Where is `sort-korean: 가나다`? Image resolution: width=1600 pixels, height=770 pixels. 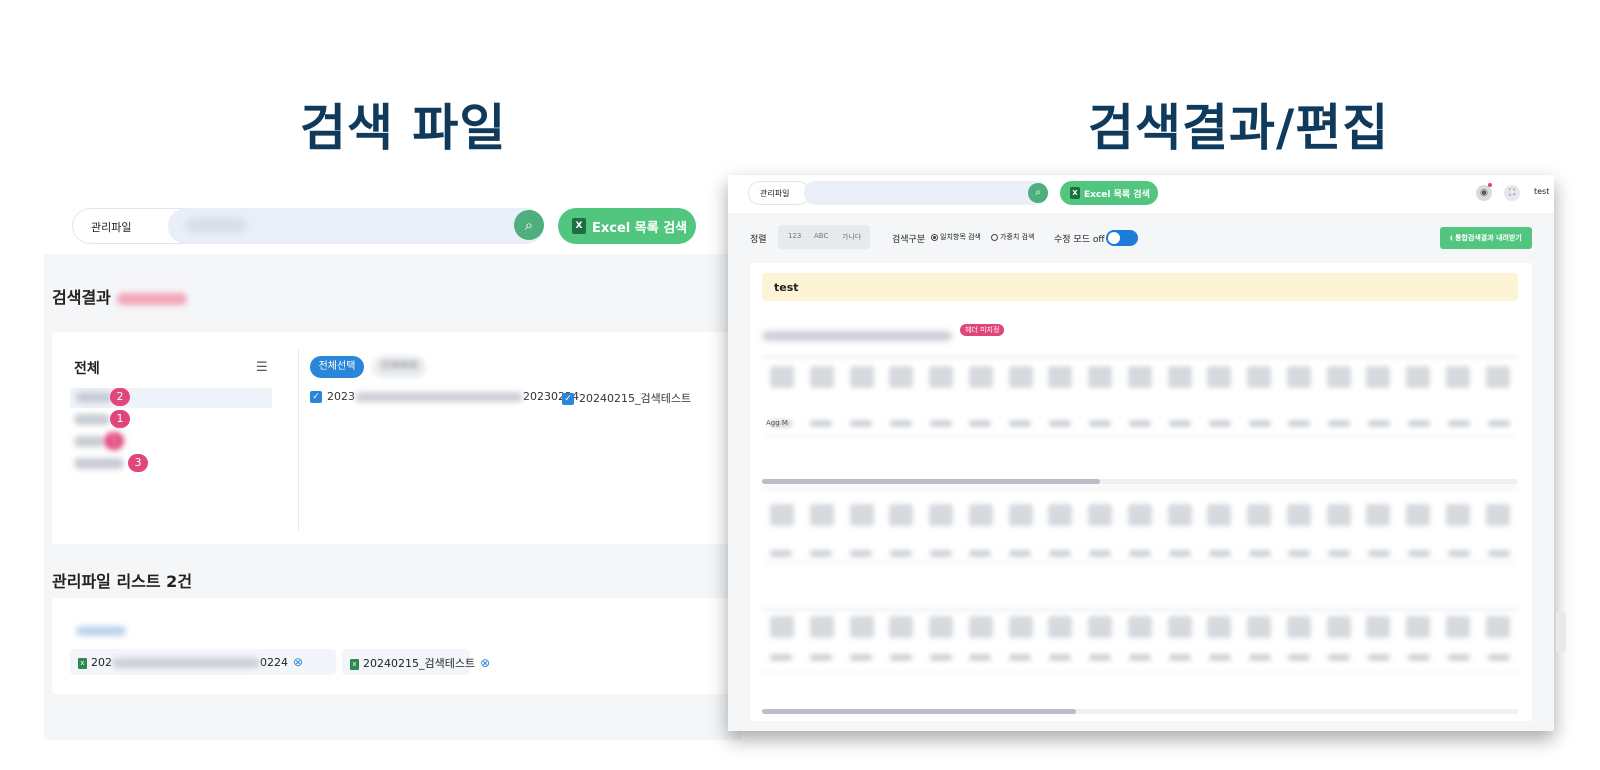 sort-korean: 가나다 is located at coordinates (851, 237).